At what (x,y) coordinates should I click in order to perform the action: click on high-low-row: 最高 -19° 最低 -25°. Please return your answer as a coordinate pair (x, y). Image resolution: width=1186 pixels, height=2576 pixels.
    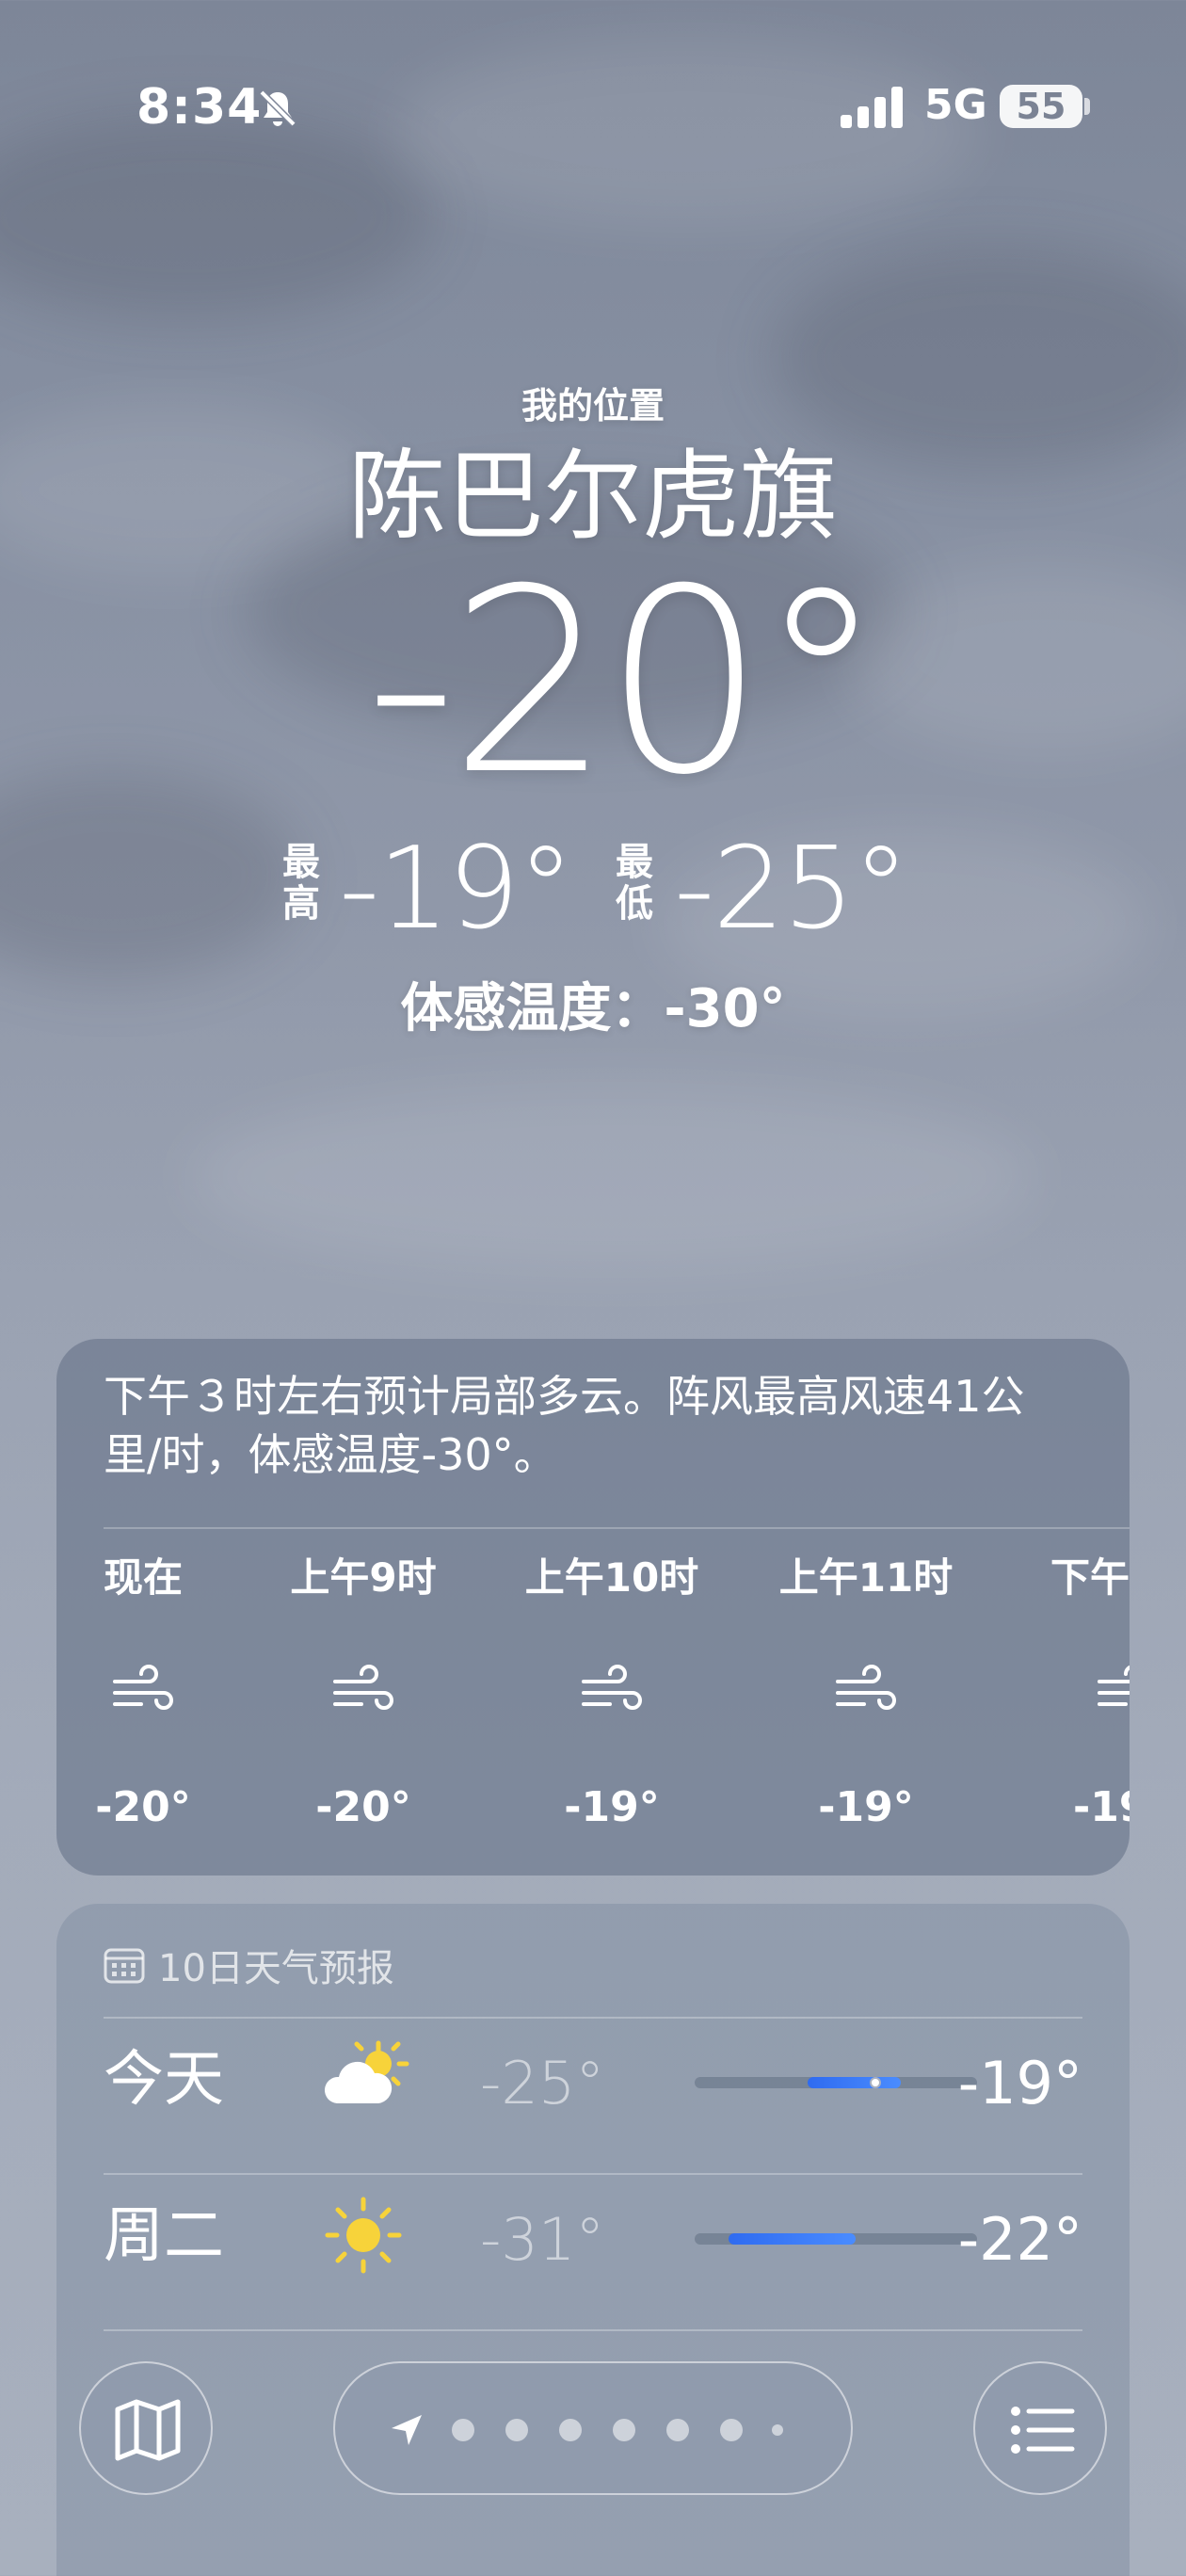
    Looking at the image, I should click on (593, 890).